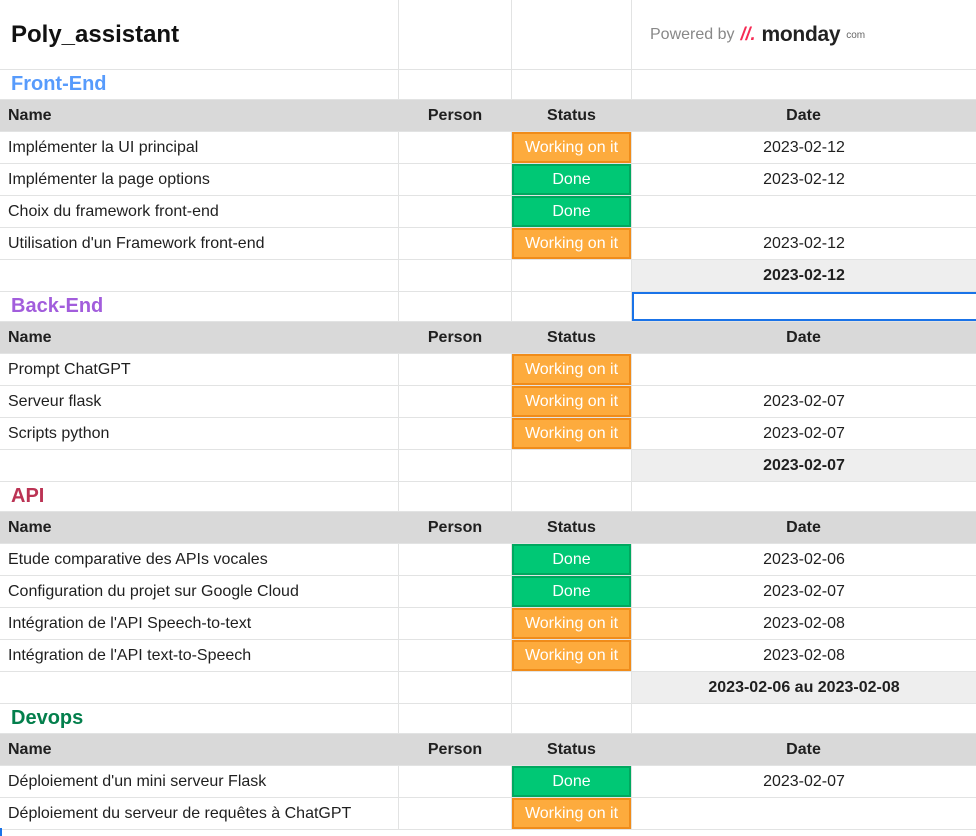 Image resolution: width=976 pixels, height=836 pixels. What do you see at coordinates (804, 559) in the screenshot?
I see `item-date: 2023-02-06` at bounding box center [804, 559].